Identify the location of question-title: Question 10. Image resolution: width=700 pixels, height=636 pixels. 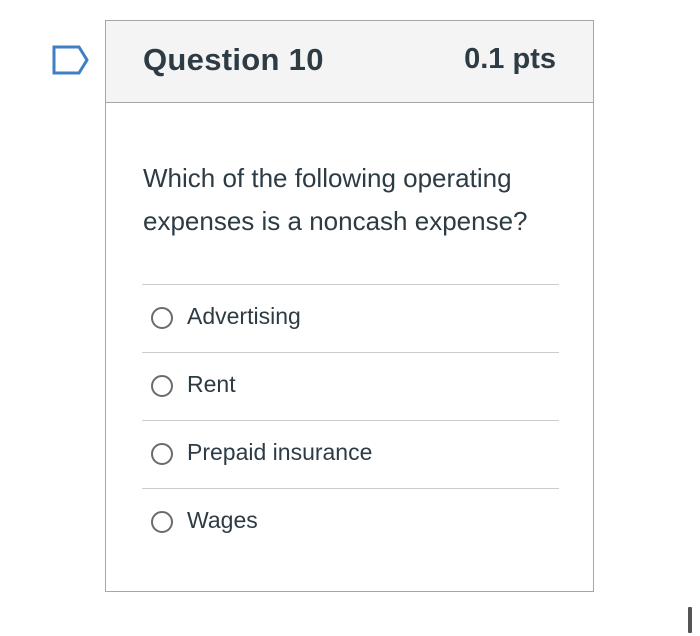
(233, 59).